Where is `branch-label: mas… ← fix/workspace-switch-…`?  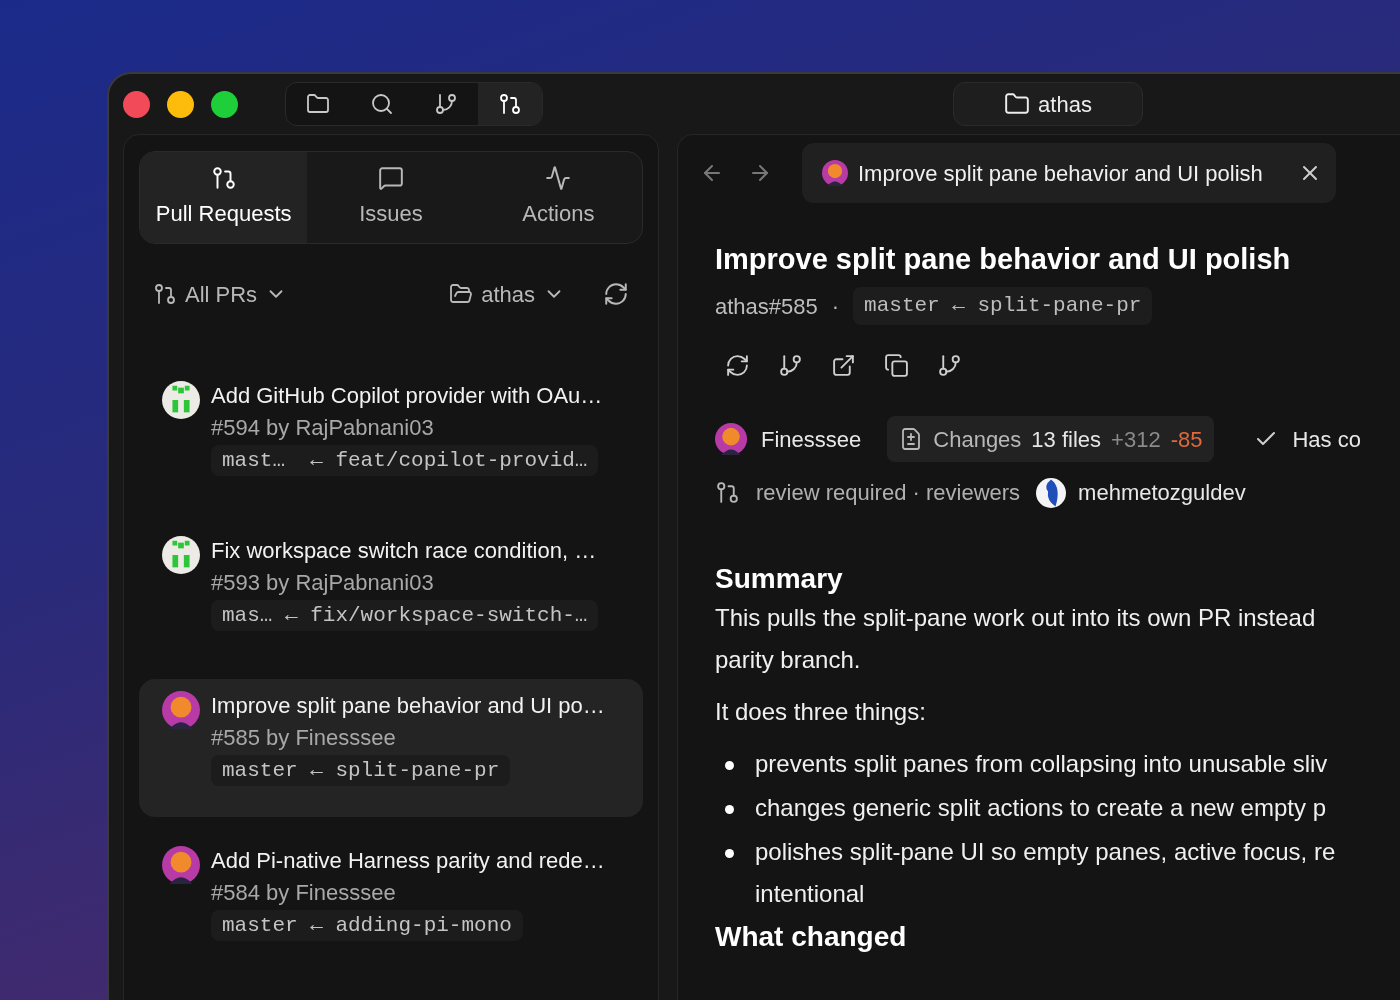 branch-label: mas… ← fix/workspace-switch-… is located at coordinates (405, 615).